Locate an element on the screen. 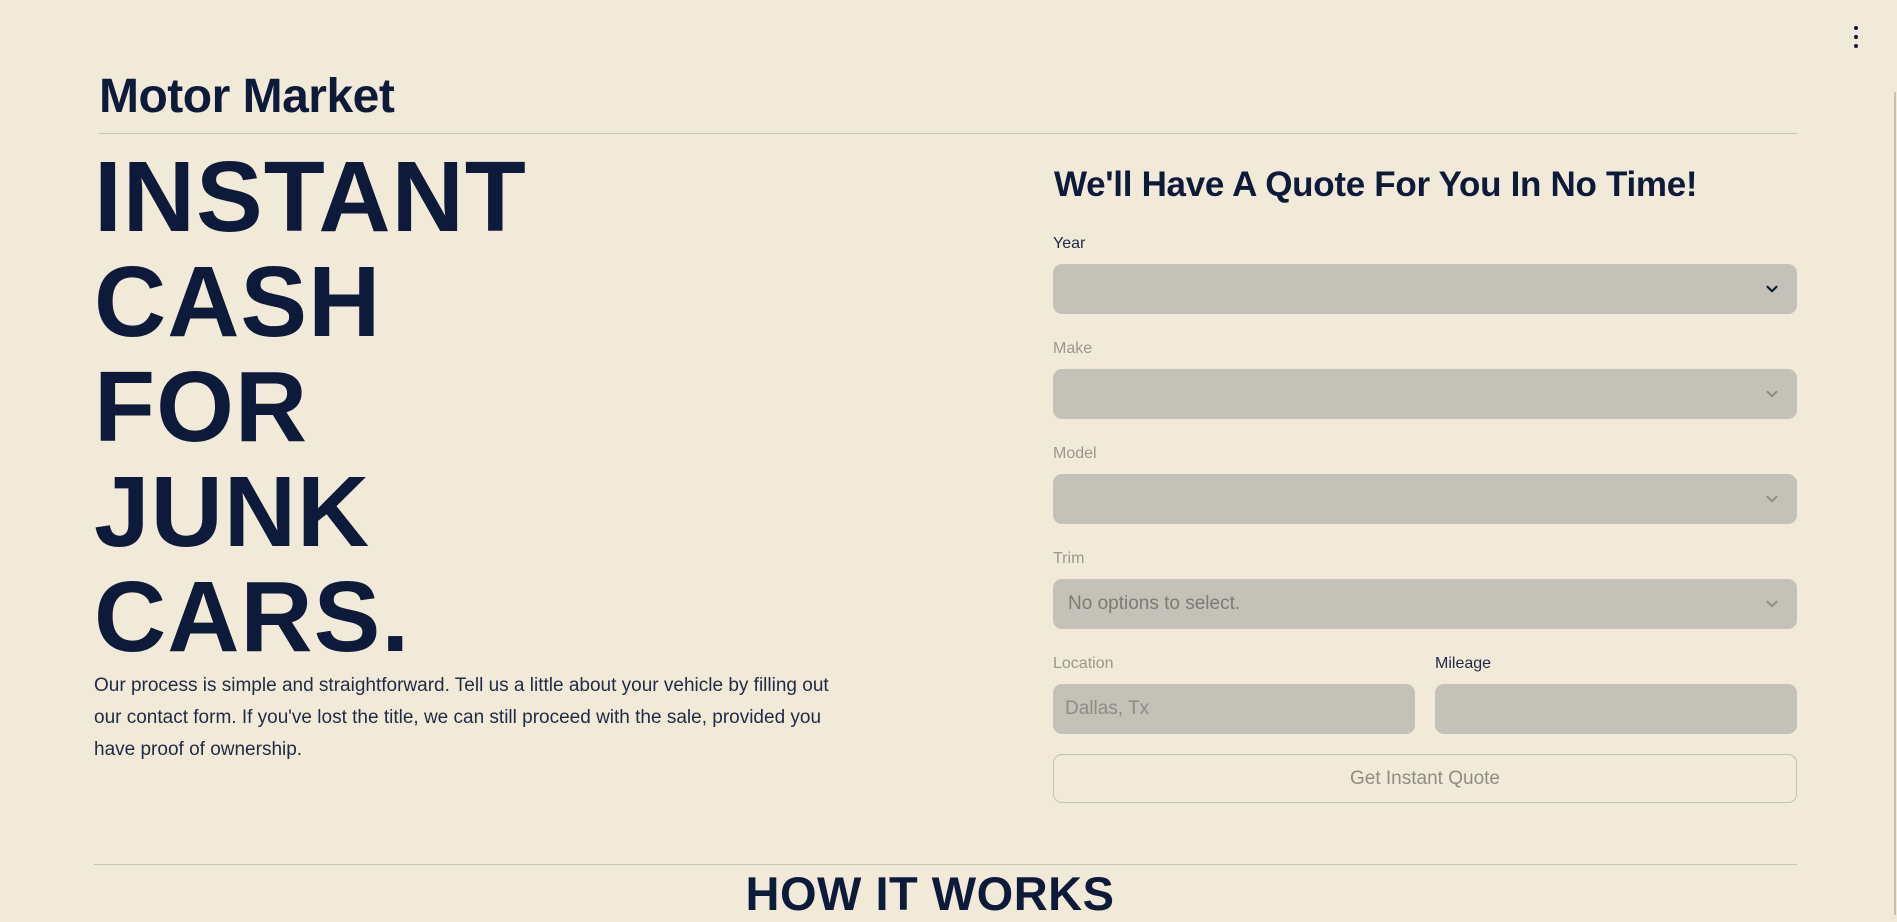  hero-line: FOR is located at coordinates (201, 407).